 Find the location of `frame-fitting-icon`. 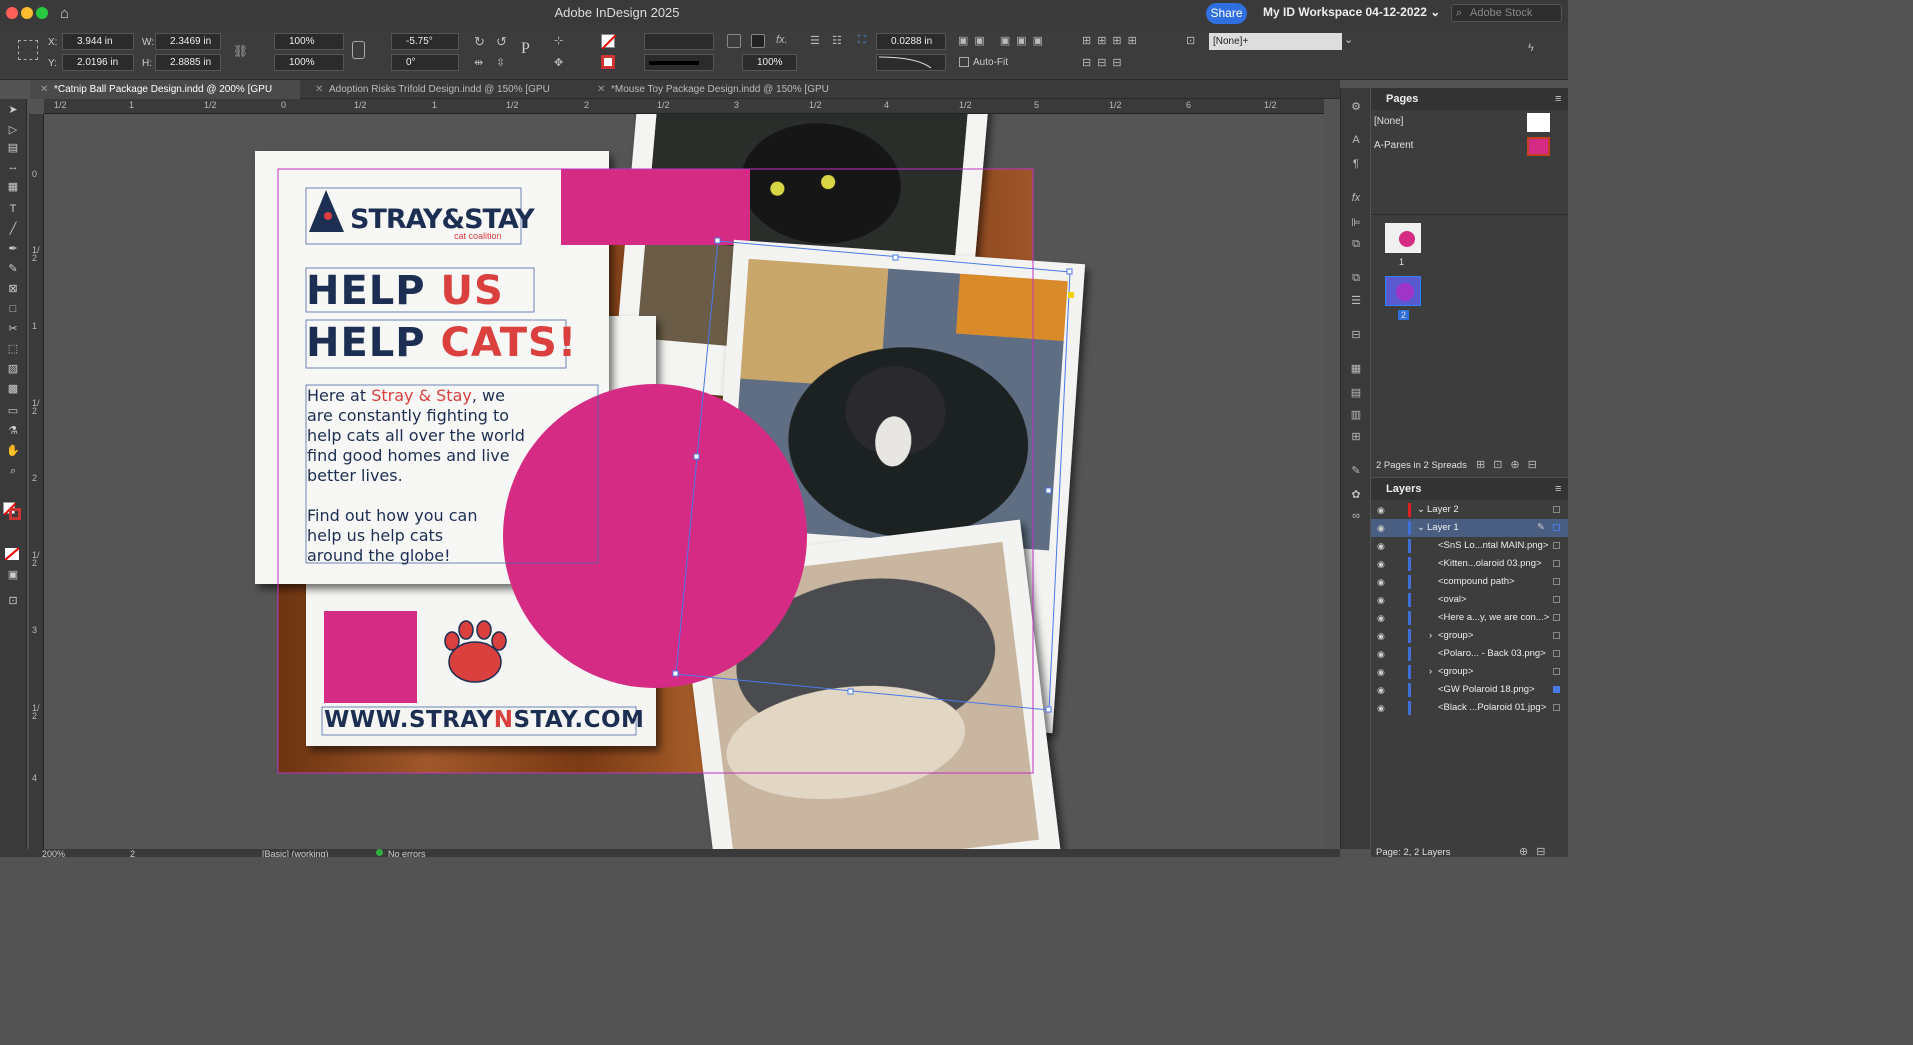

frame-fitting-icon is located at coordinates (734, 41).